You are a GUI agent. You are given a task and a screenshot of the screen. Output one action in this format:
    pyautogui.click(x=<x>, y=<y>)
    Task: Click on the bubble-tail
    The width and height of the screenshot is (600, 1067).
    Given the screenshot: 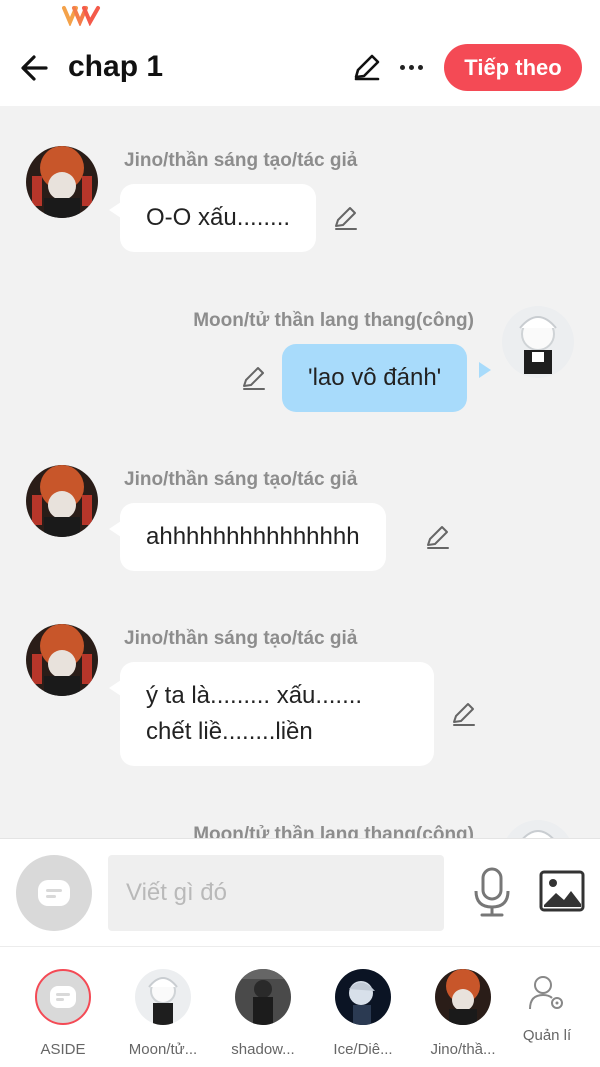 What is the action you would take?
    pyautogui.click(x=485, y=370)
    